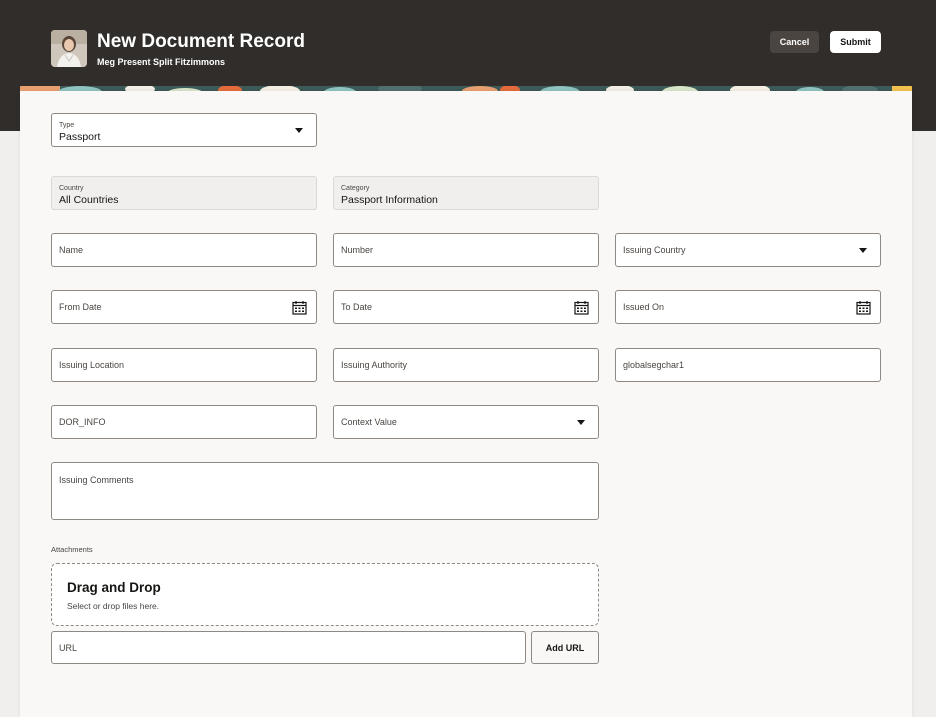  Describe the element at coordinates (748, 307) in the screenshot. I see `issued-on-input: Issued On` at that location.